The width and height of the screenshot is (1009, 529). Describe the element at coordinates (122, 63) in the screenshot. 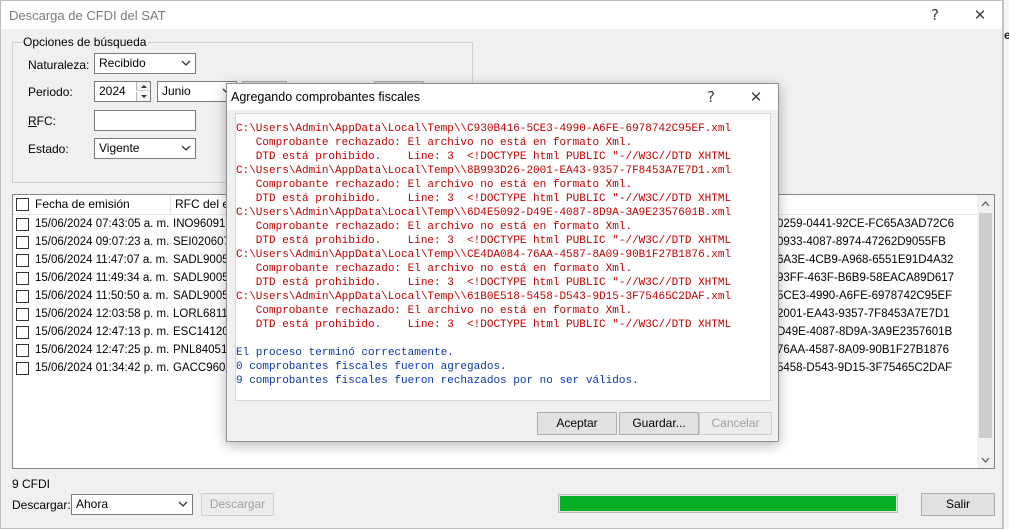

I see `naturaleza-value: Recibido` at that location.